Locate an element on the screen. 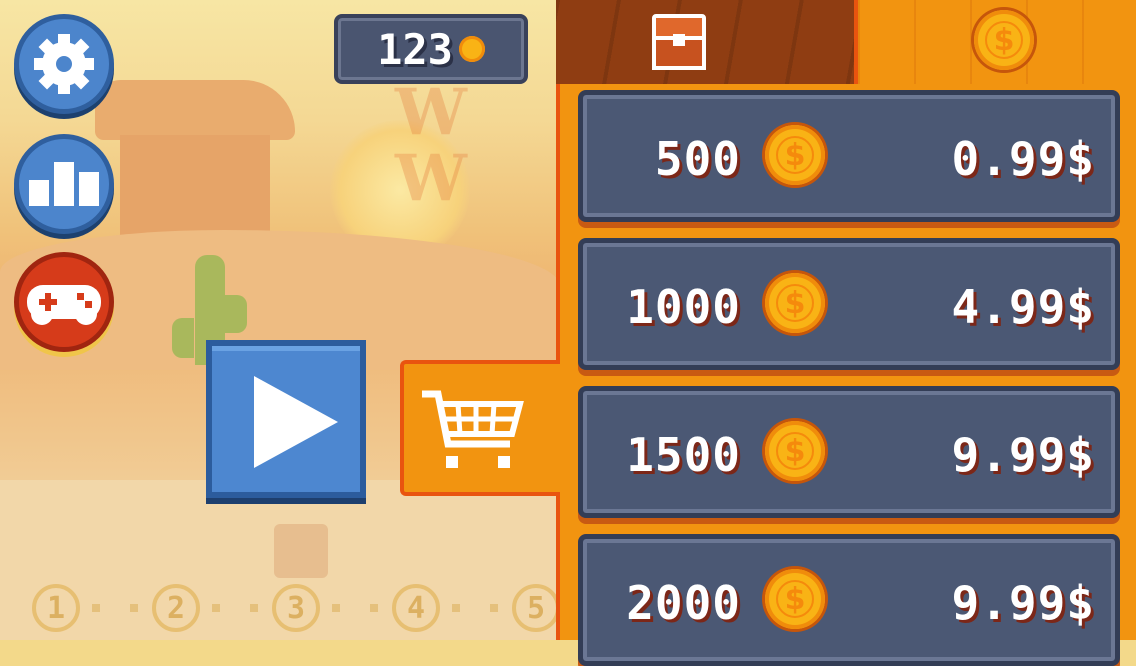 Image resolution: width=1136 pixels, height=666 pixels. leaderboard-button is located at coordinates (64, 184).